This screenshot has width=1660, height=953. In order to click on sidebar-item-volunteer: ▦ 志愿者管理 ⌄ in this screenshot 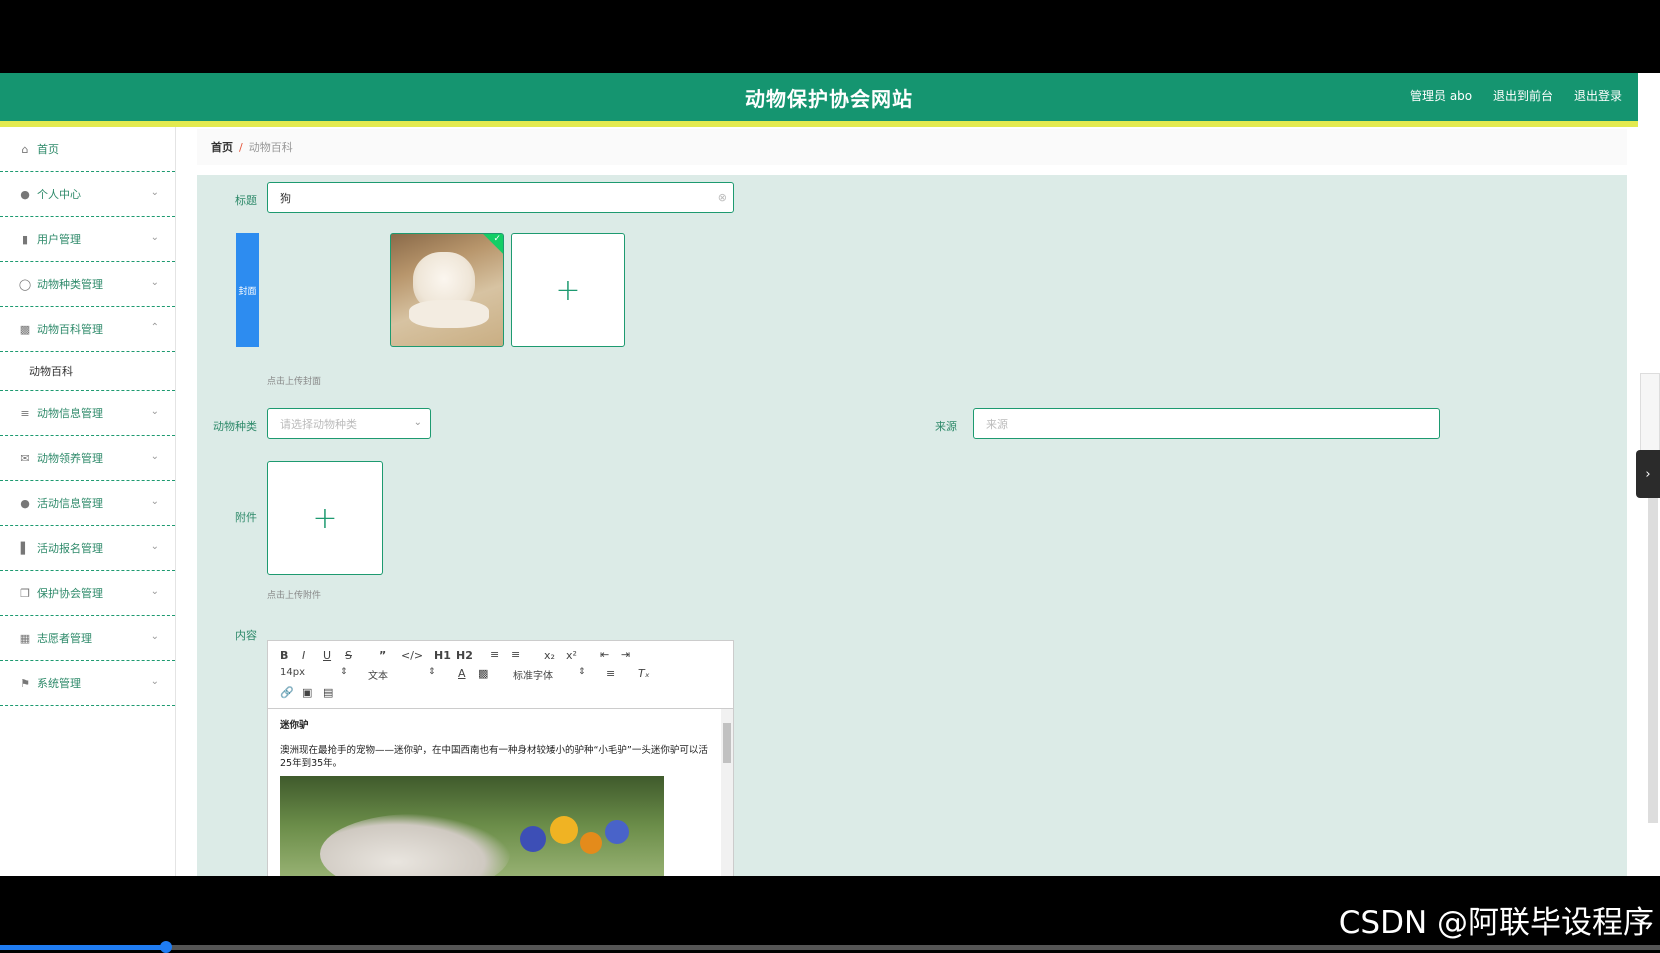, I will do `click(87, 638)`.